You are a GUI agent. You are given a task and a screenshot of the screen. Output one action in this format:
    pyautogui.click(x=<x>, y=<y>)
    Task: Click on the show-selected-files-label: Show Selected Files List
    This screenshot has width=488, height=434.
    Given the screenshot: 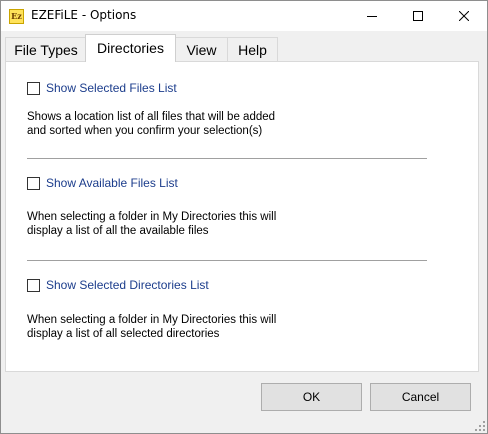 What is the action you would take?
    pyautogui.click(x=111, y=88)
    